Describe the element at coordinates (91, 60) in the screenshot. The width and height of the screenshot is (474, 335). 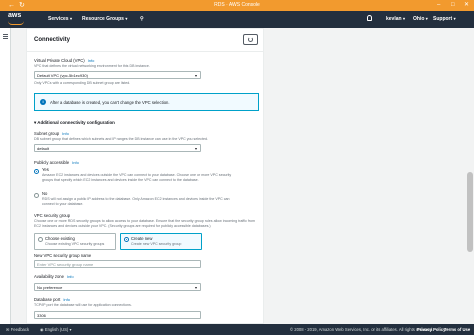
I see `vpc-info-link: Info` at that location.